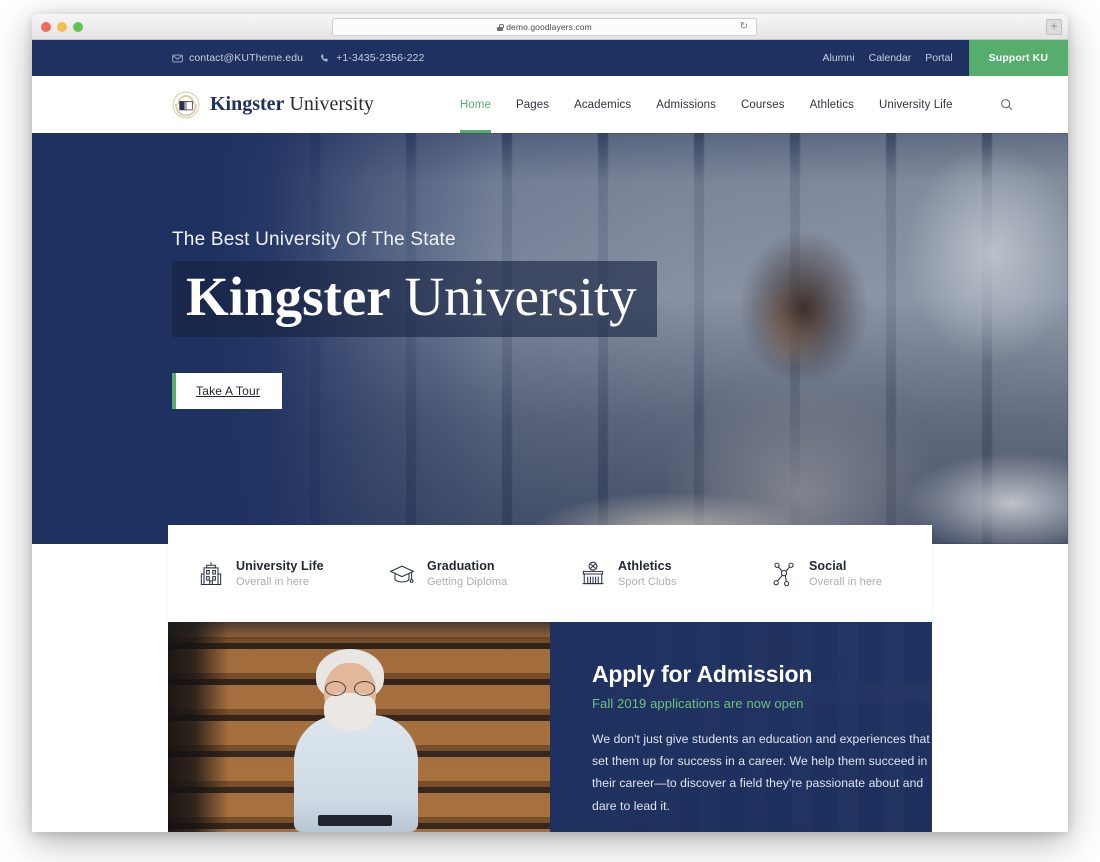  I want to click on hero-subtitle: The Best University Of The State, so click(314, 239).